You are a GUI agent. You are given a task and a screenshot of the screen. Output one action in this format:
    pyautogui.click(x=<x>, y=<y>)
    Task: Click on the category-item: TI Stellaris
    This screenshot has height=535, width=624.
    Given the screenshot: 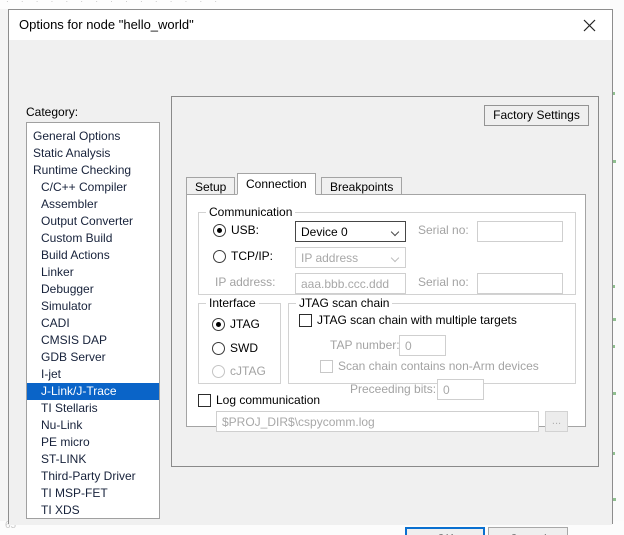 What is the action you would take?
    pyautogui.click(x=93, y=408)
    